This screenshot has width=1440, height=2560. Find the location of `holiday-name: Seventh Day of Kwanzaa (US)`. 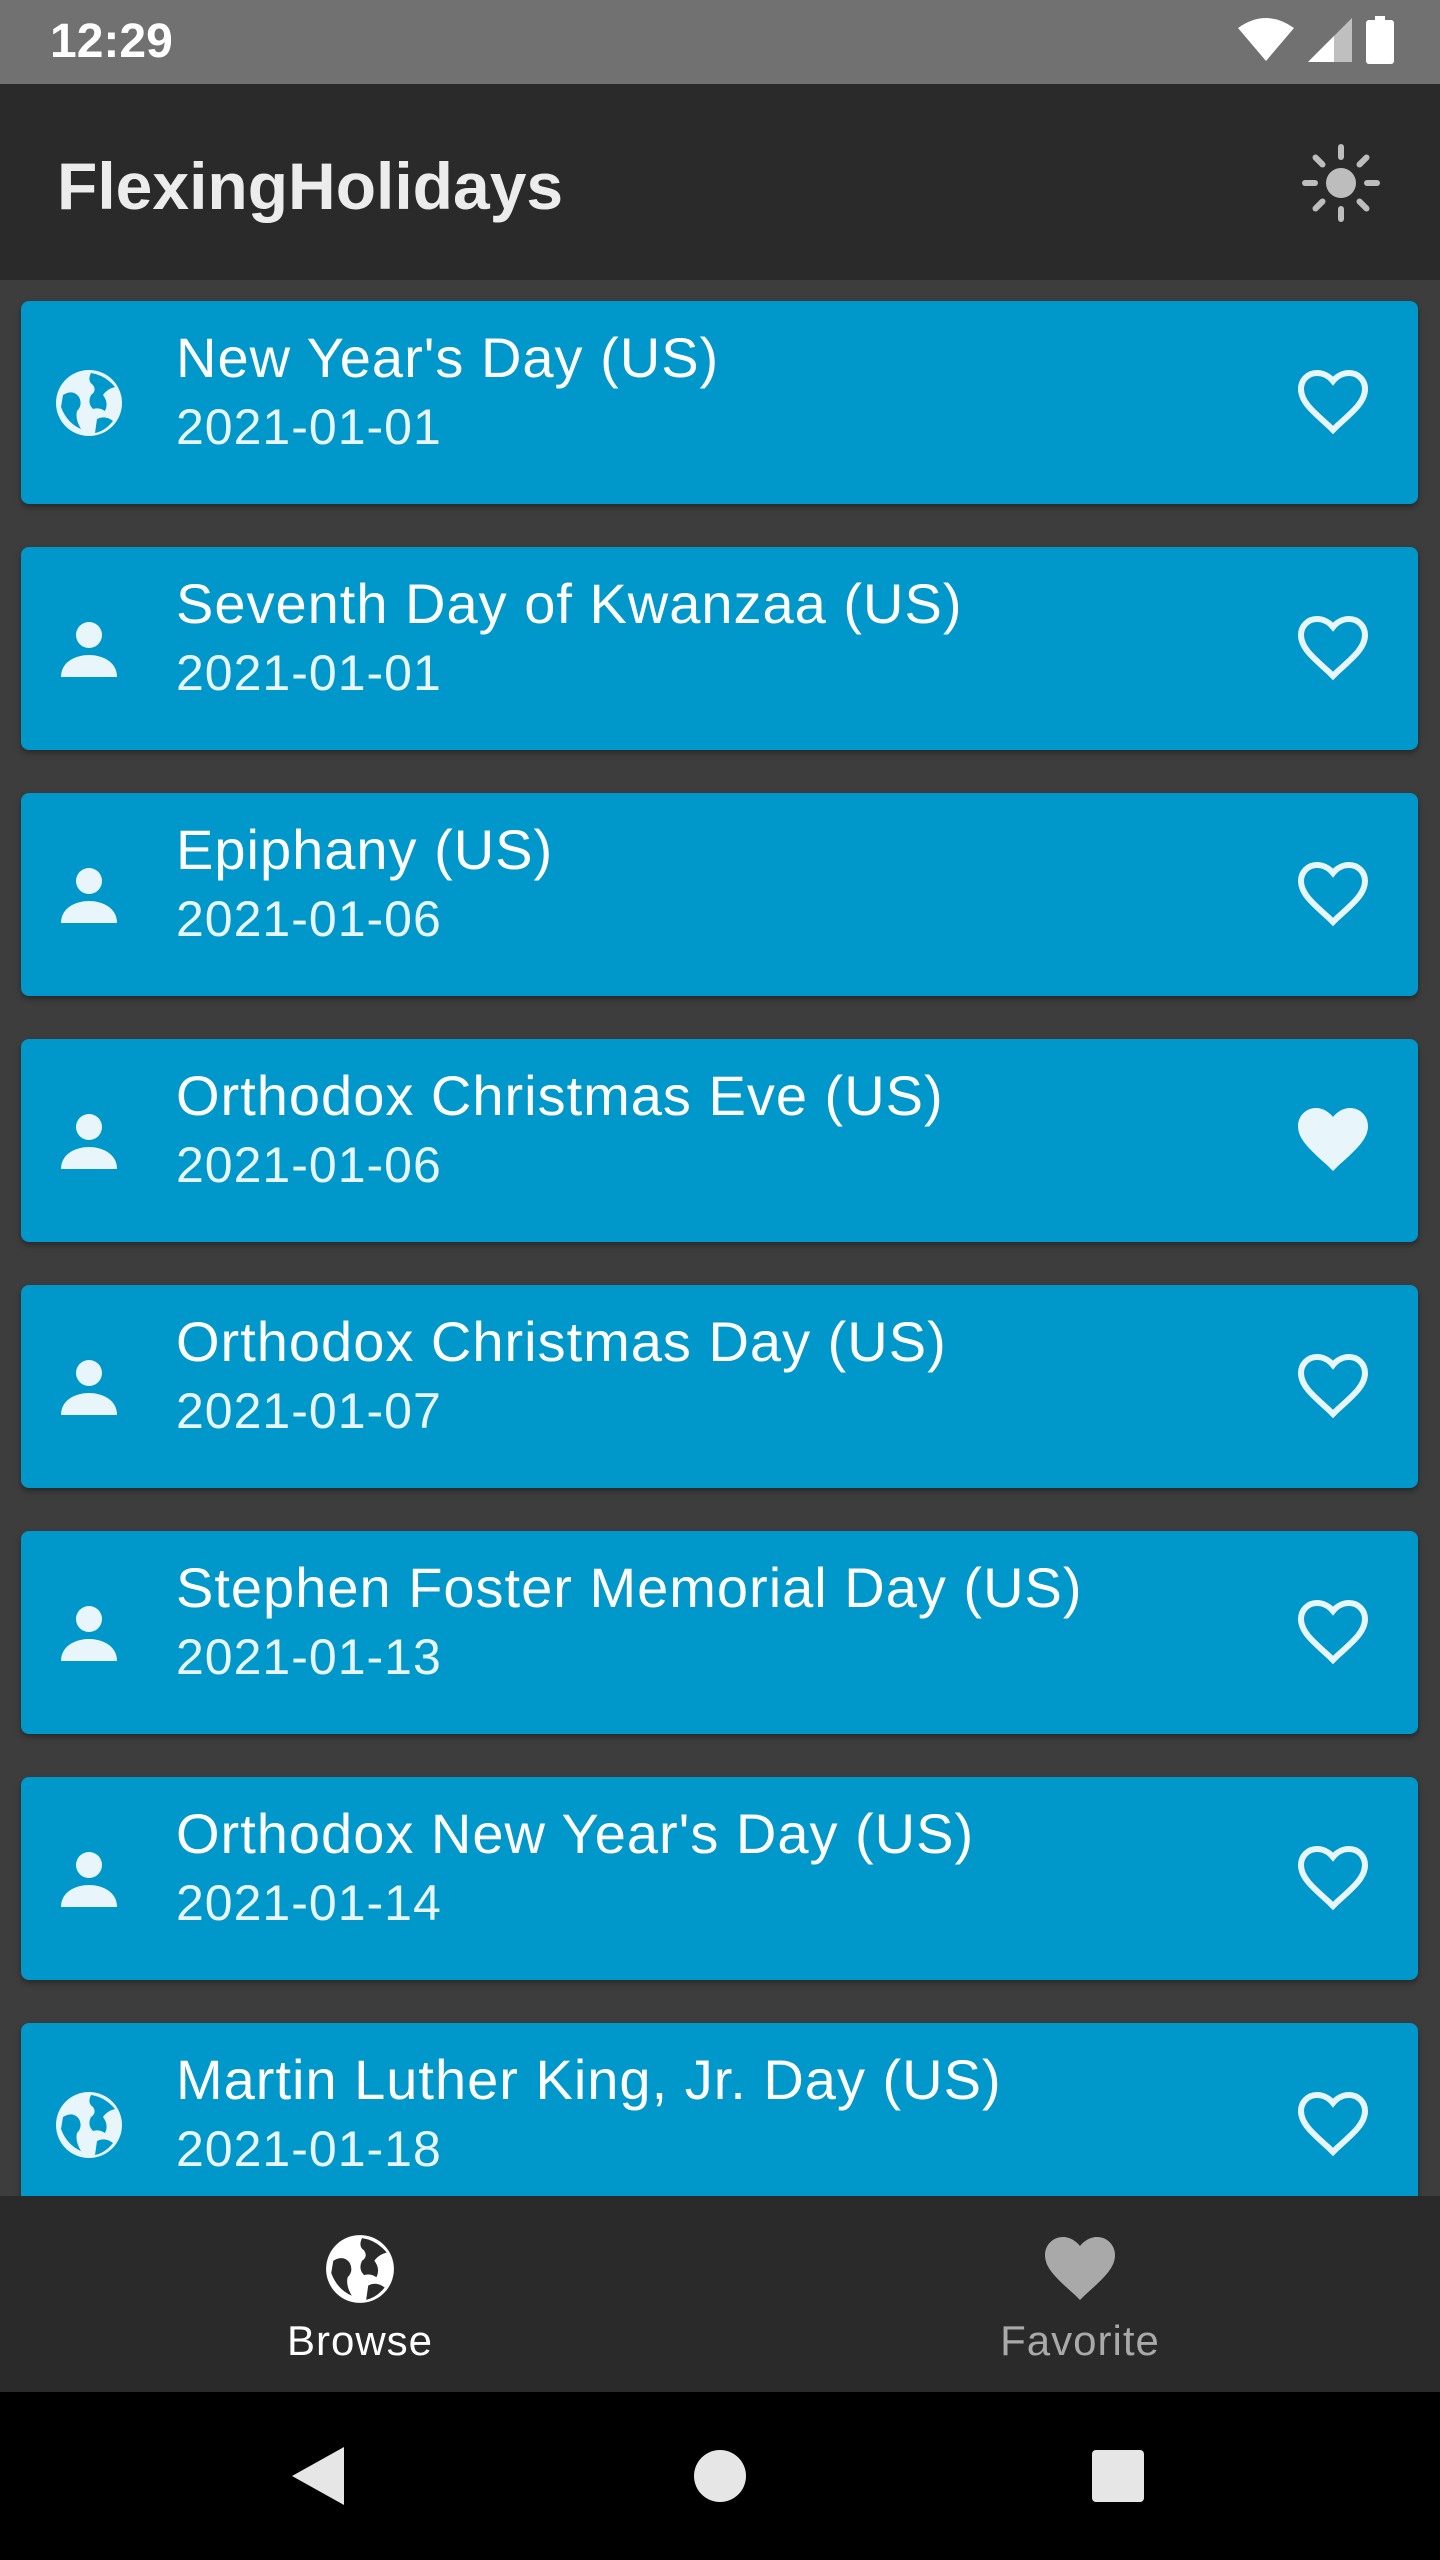

holiday-name: Seventh Day of Kwanzaa (US) is located at coordinates (569, 603).